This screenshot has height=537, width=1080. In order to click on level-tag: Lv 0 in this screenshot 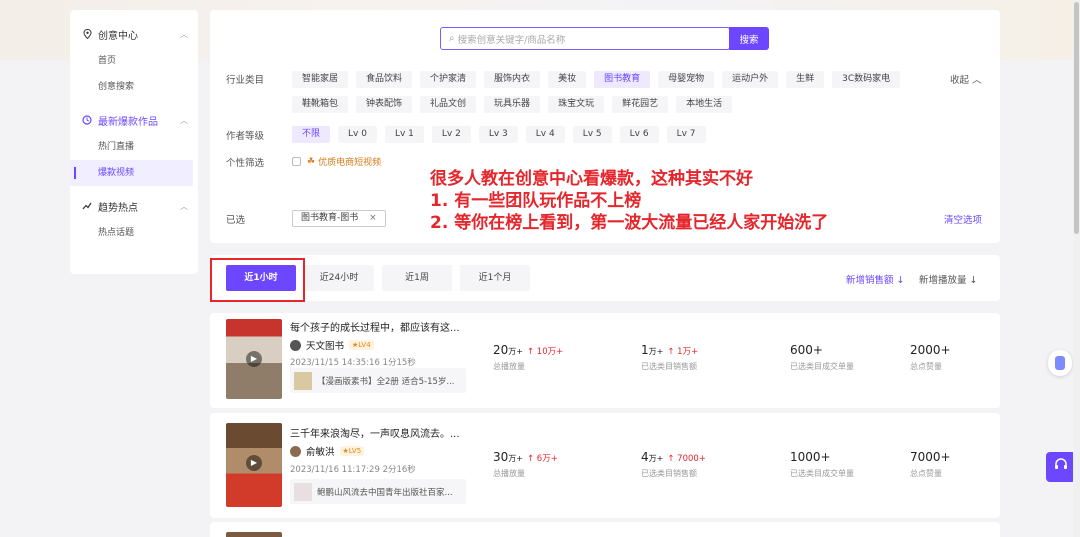, I will do `click(357, 134)`.